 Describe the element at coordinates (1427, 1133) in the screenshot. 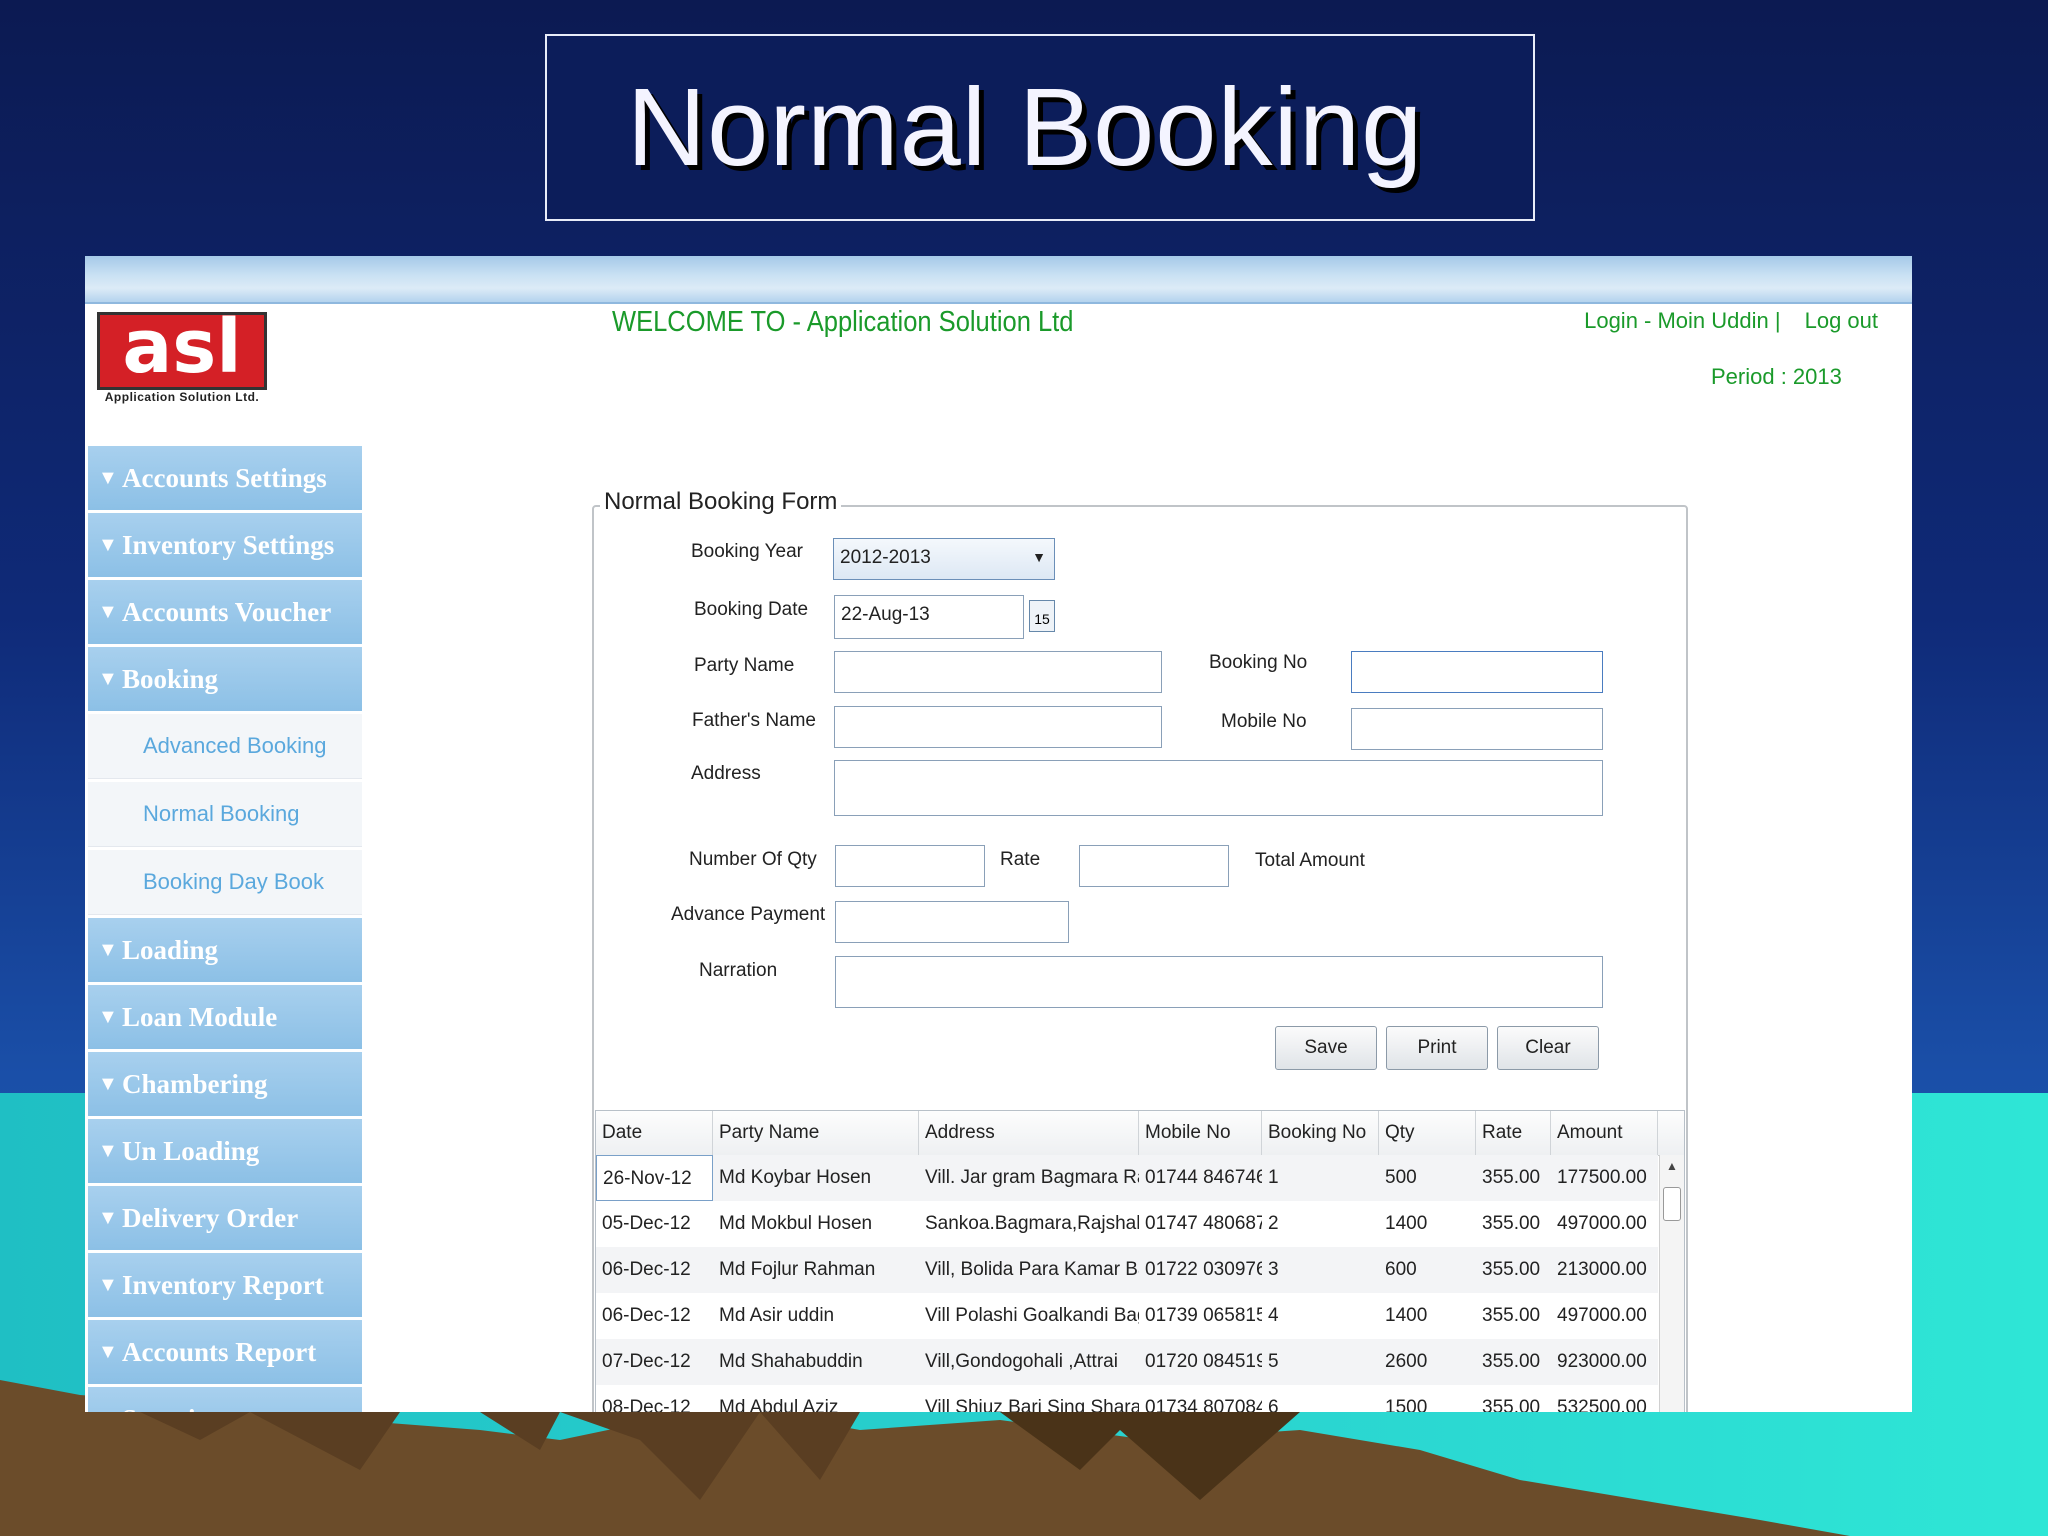

I see `column-header-qty: Qty` at that location.